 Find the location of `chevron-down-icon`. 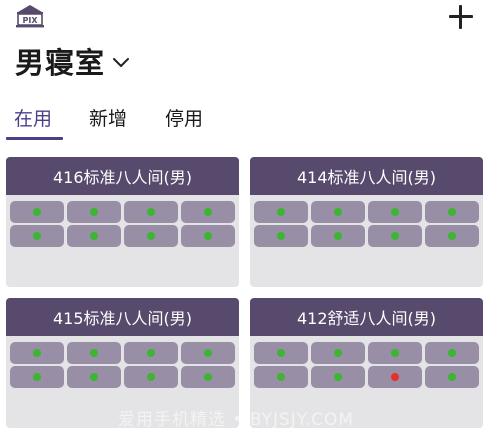

chevron-down-icon is located at coordinates (121, 62).